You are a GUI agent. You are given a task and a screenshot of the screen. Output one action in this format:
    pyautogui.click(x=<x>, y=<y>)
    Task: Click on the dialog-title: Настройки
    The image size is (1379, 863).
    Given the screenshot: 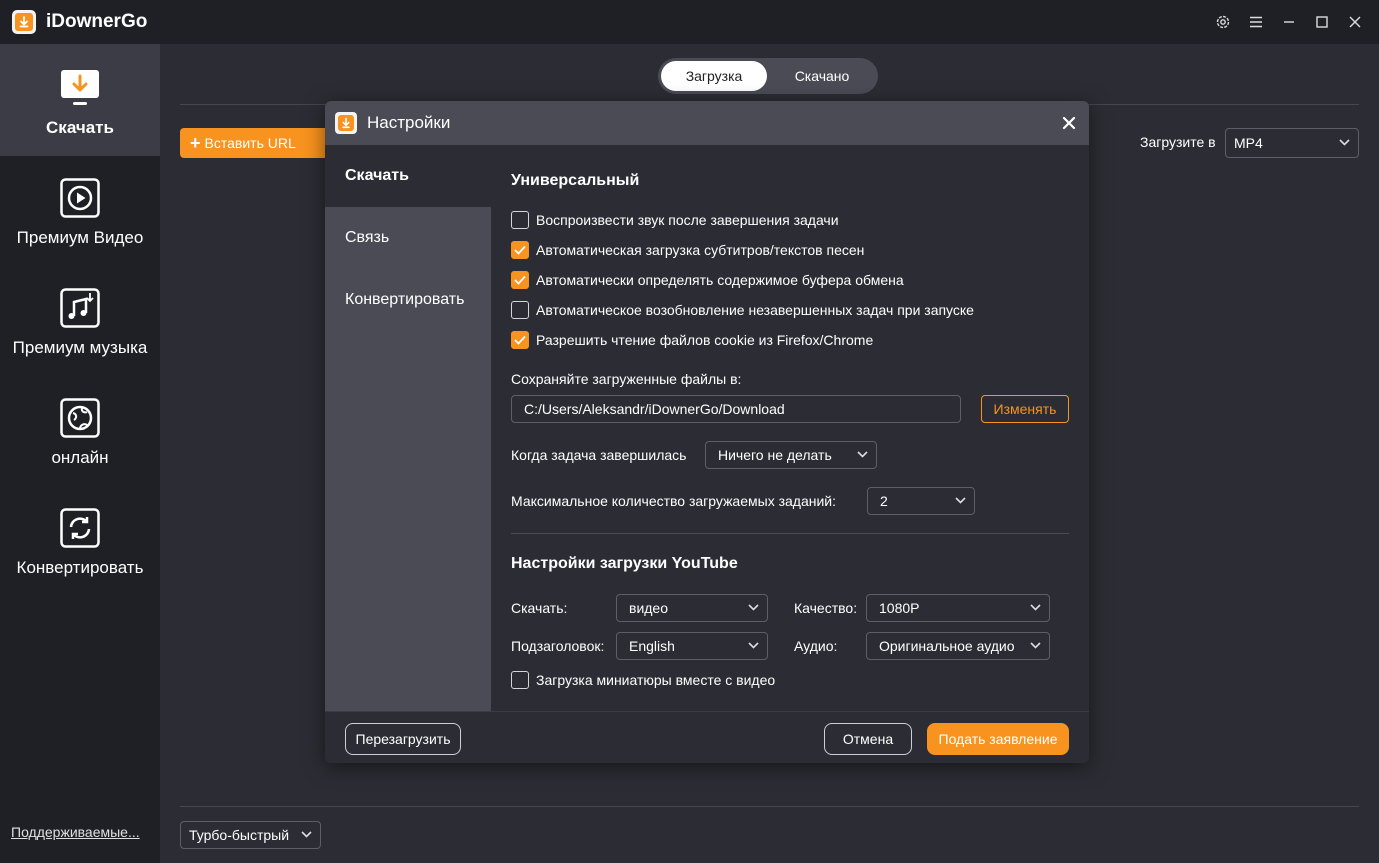 What is the action you would take?
    pyautogui.click(x=409, y=122)
    